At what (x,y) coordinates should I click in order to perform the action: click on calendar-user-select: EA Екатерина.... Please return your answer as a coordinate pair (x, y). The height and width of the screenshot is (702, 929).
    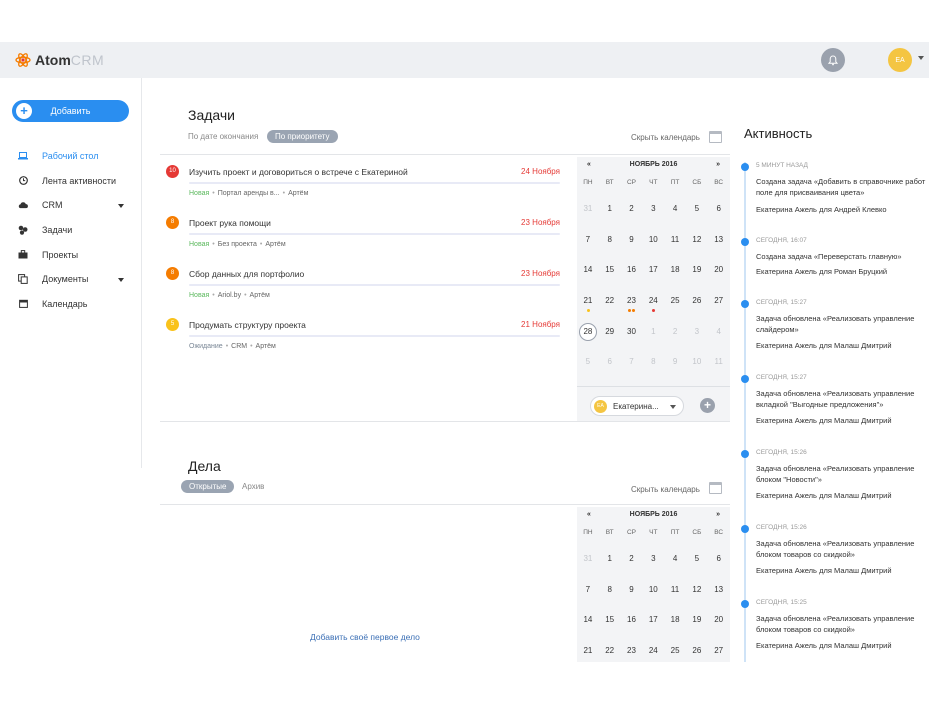
    Looking at the image, I should click on (637, 406).